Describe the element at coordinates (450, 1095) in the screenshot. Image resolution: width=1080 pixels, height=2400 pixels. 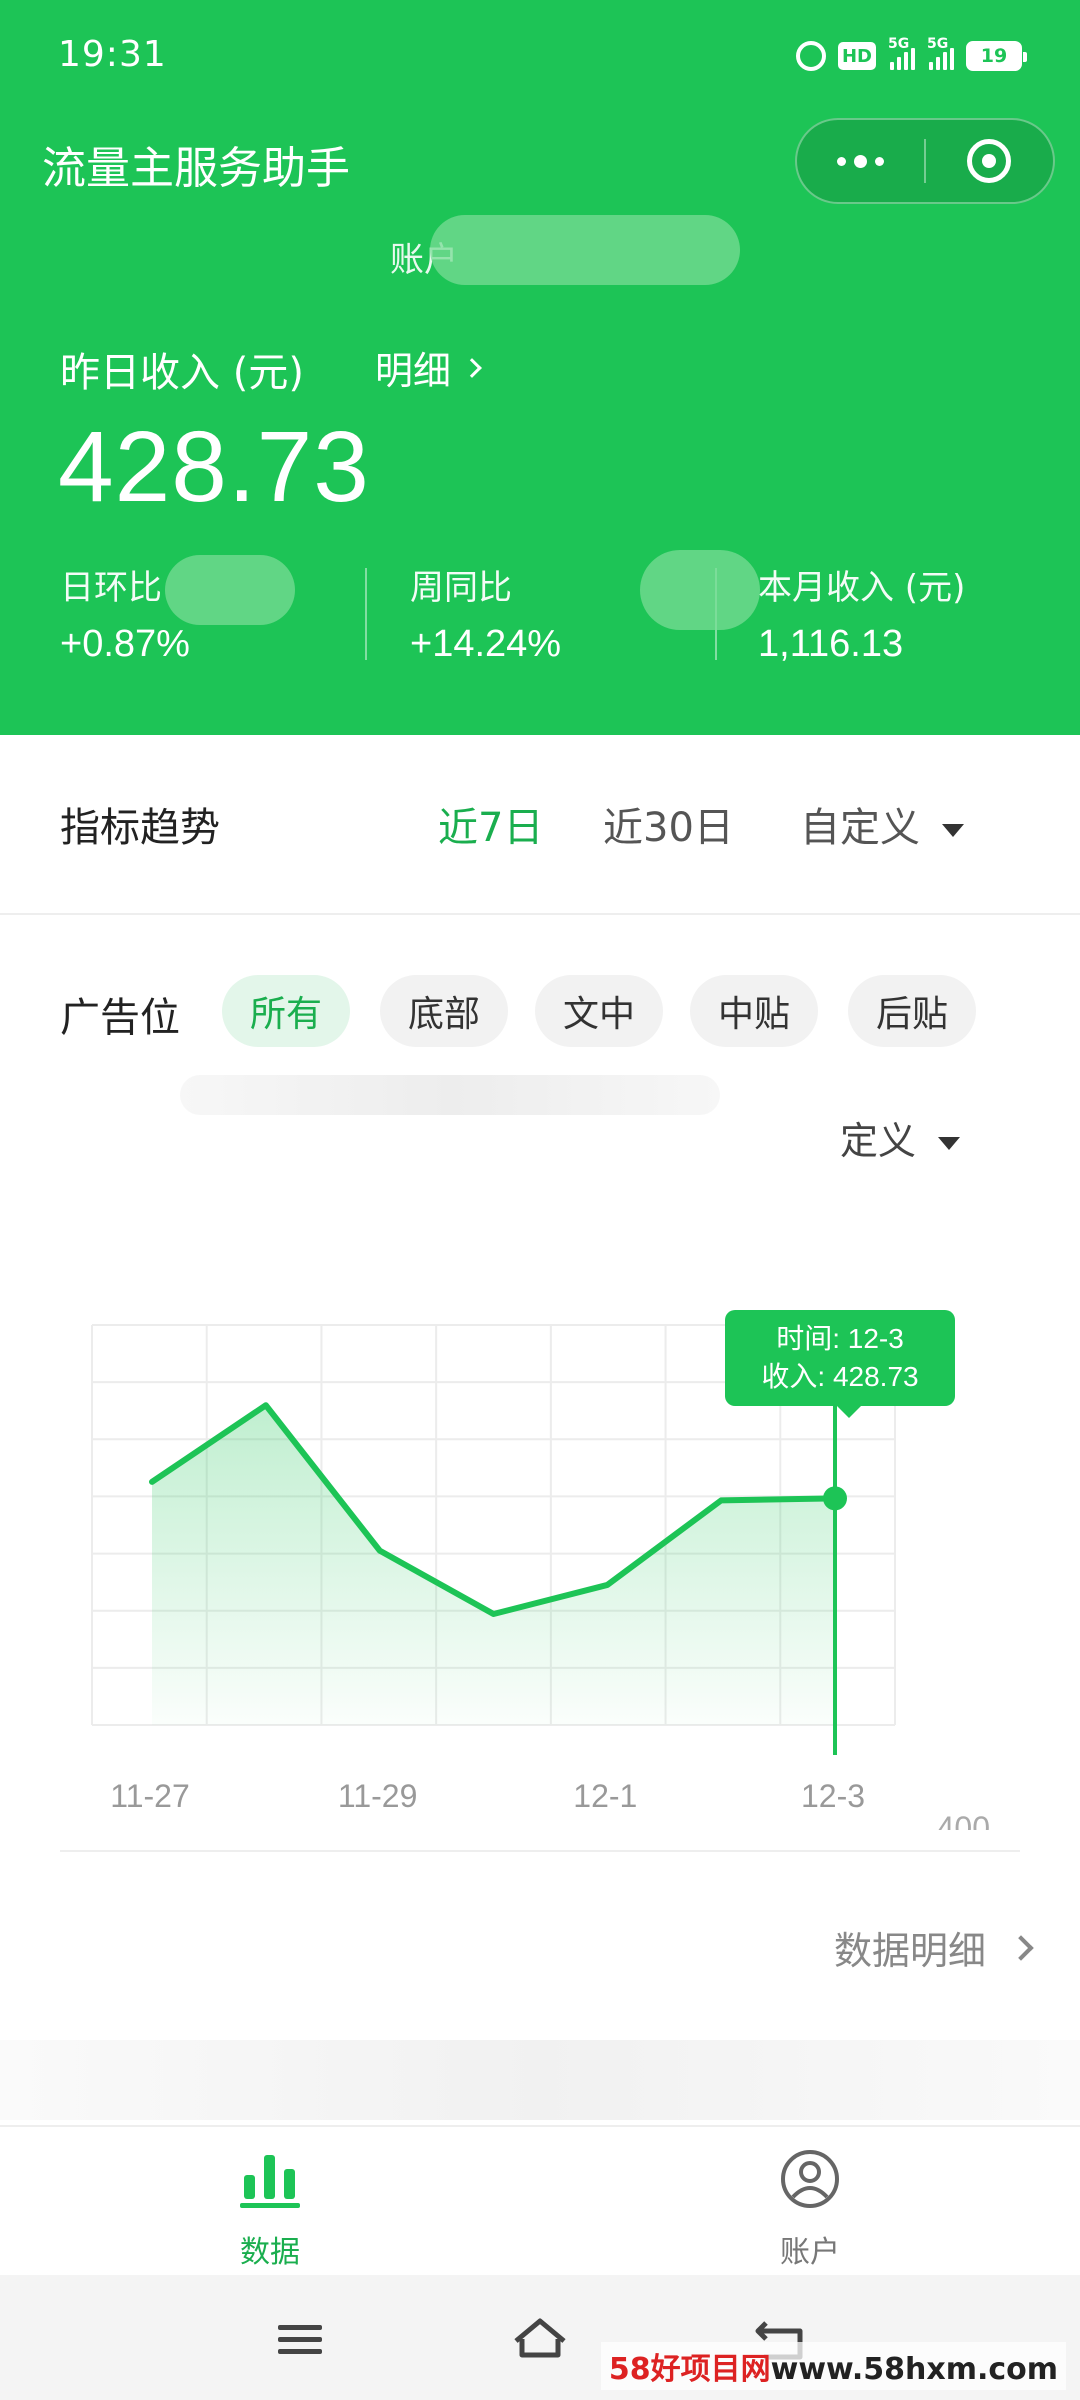
I see `redacted-row` at that location.